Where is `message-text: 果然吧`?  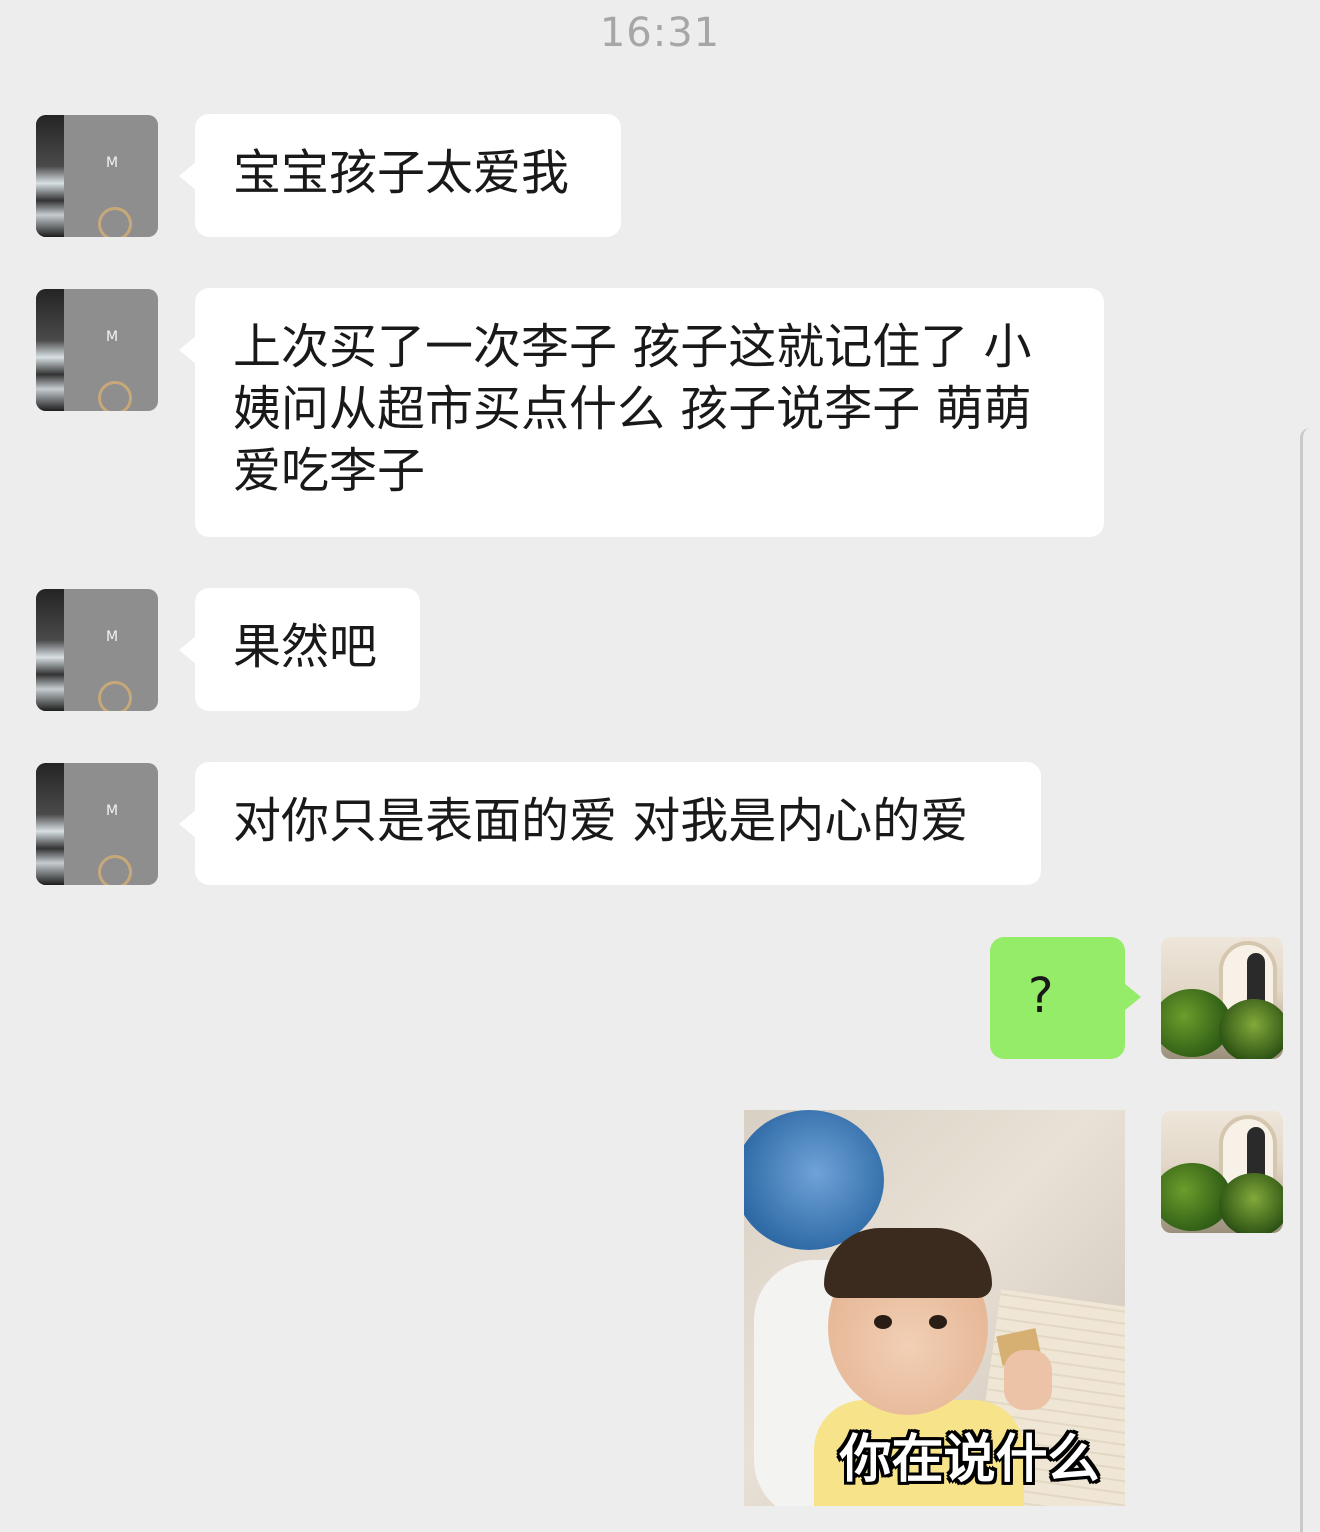
message-text: 果然吧 is located at coordinates (305, 647).